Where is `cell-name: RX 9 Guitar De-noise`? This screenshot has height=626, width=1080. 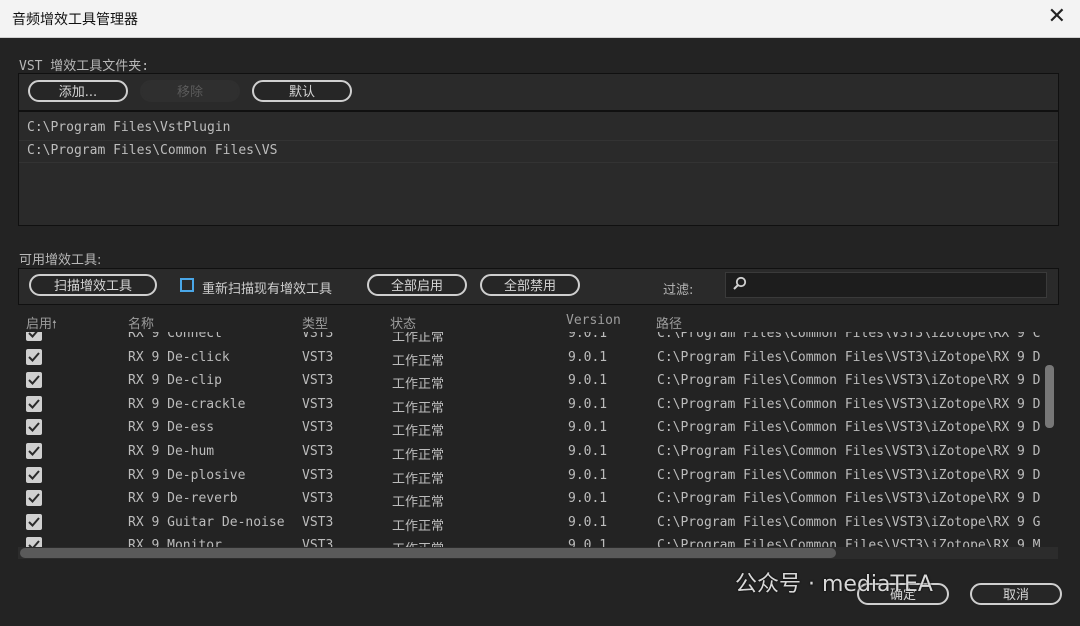
cell-name: RX 9 Guitar De-noise is located at coordinates (206, 522).